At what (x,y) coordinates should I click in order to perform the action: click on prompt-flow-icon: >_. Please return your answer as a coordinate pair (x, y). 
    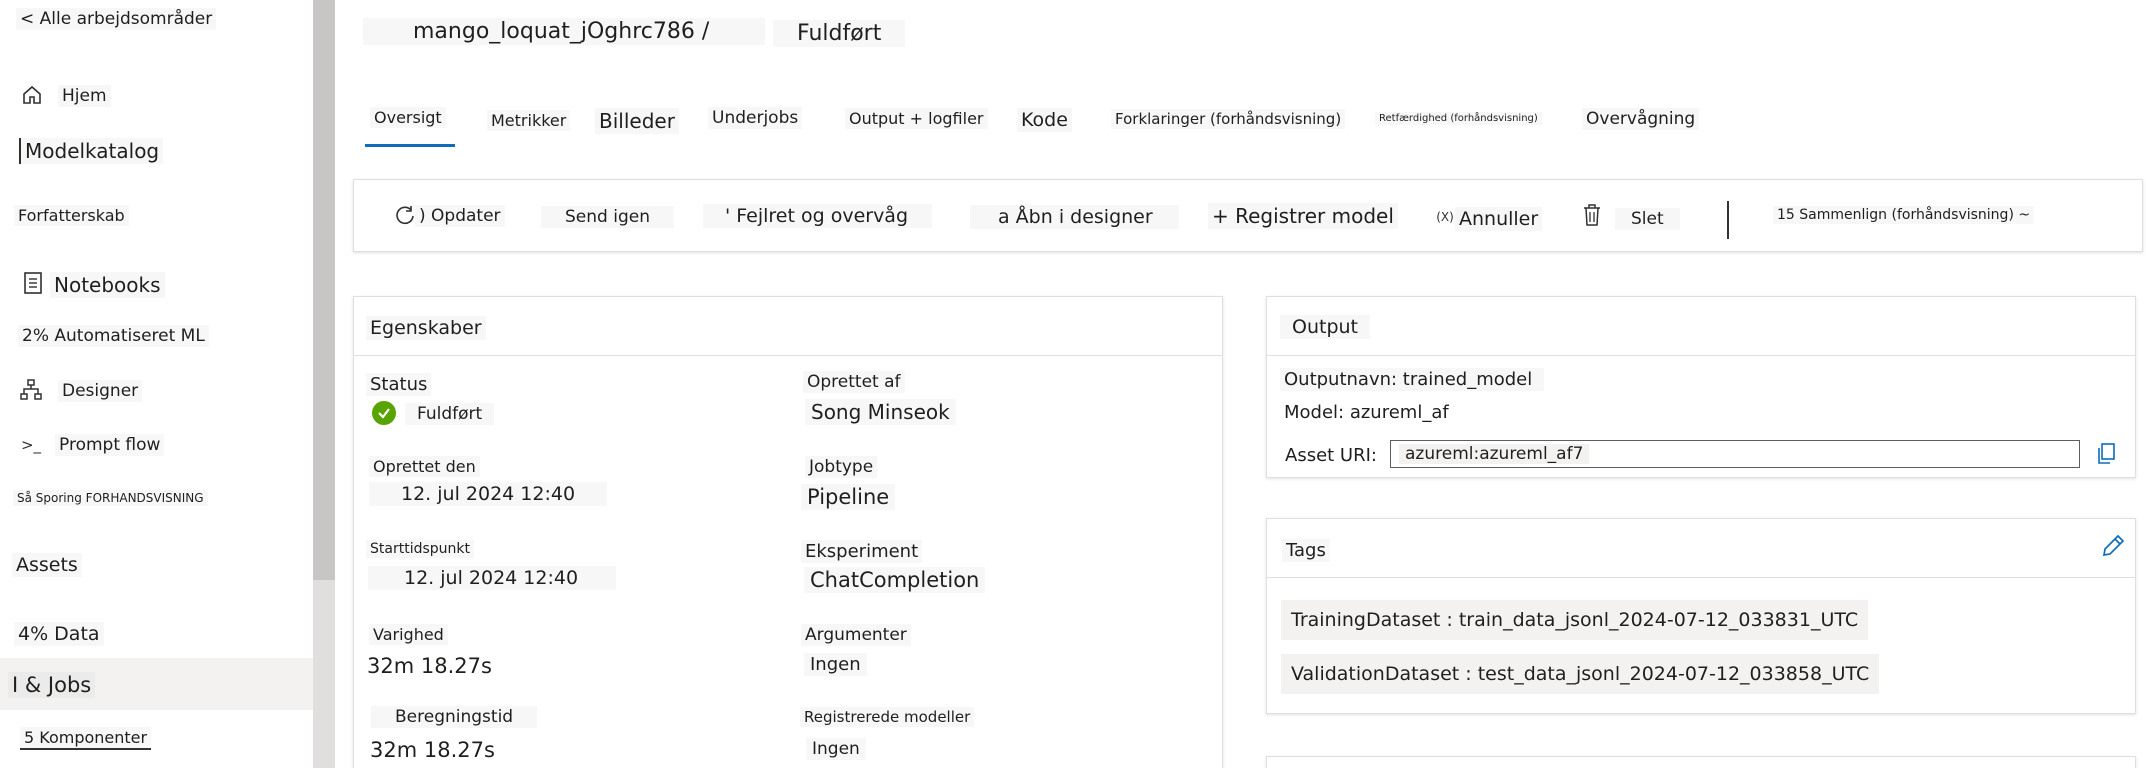
    Looking at the image, I should click on (31, 445).